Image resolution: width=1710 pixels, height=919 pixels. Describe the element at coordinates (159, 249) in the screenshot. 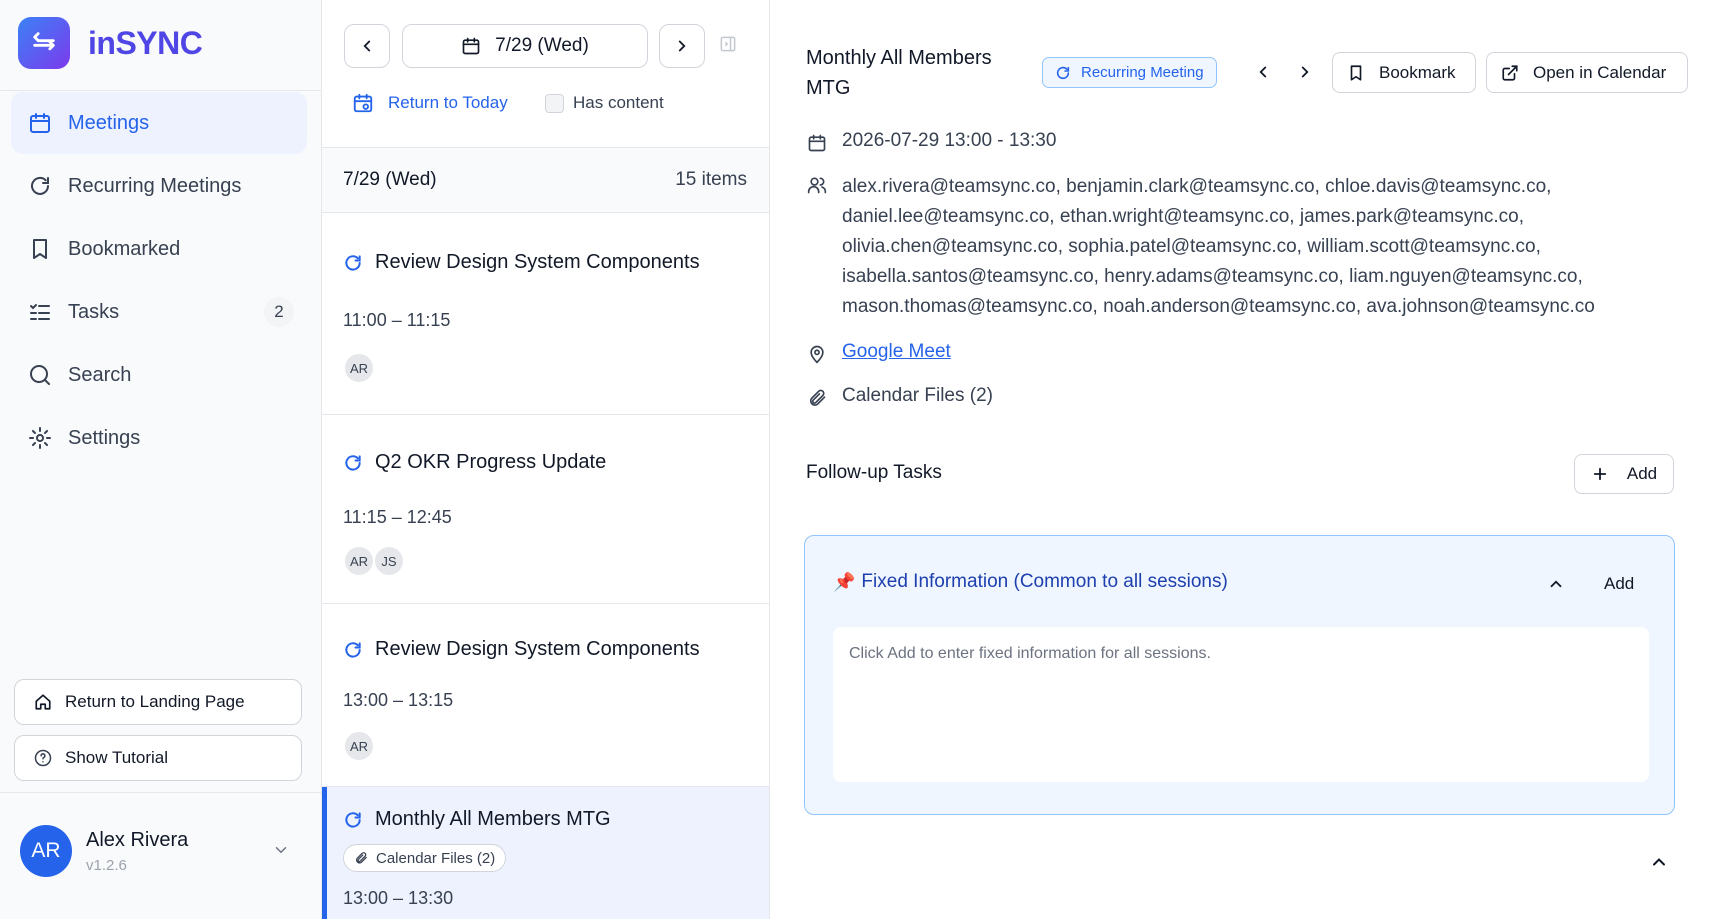

I see `sidebar-item-bookmarked: Bookmarked` at that location.